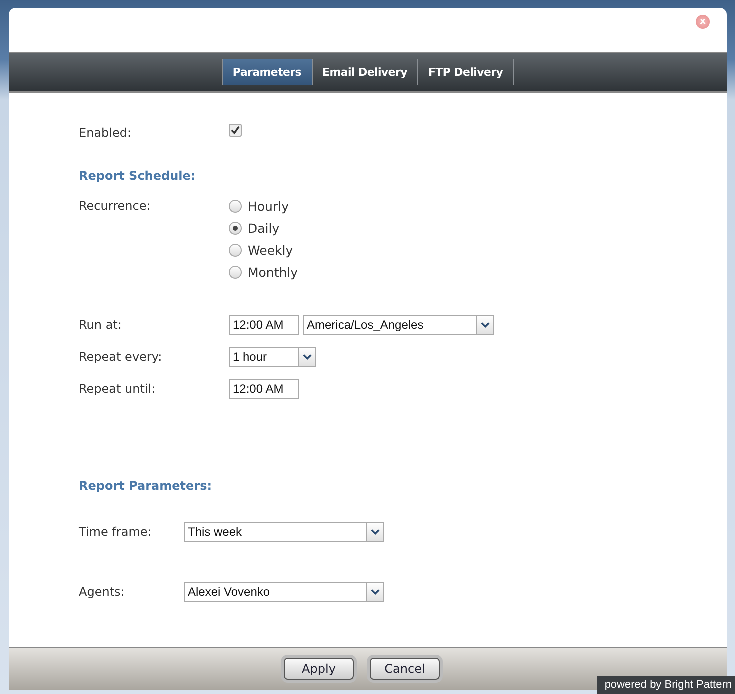 The height and width of the screenshot is (694, 735). What do you see at coordinates (115, 206) in the screenshot?
I see `field-label: Recurrence:` at bounding box center [115, 206].